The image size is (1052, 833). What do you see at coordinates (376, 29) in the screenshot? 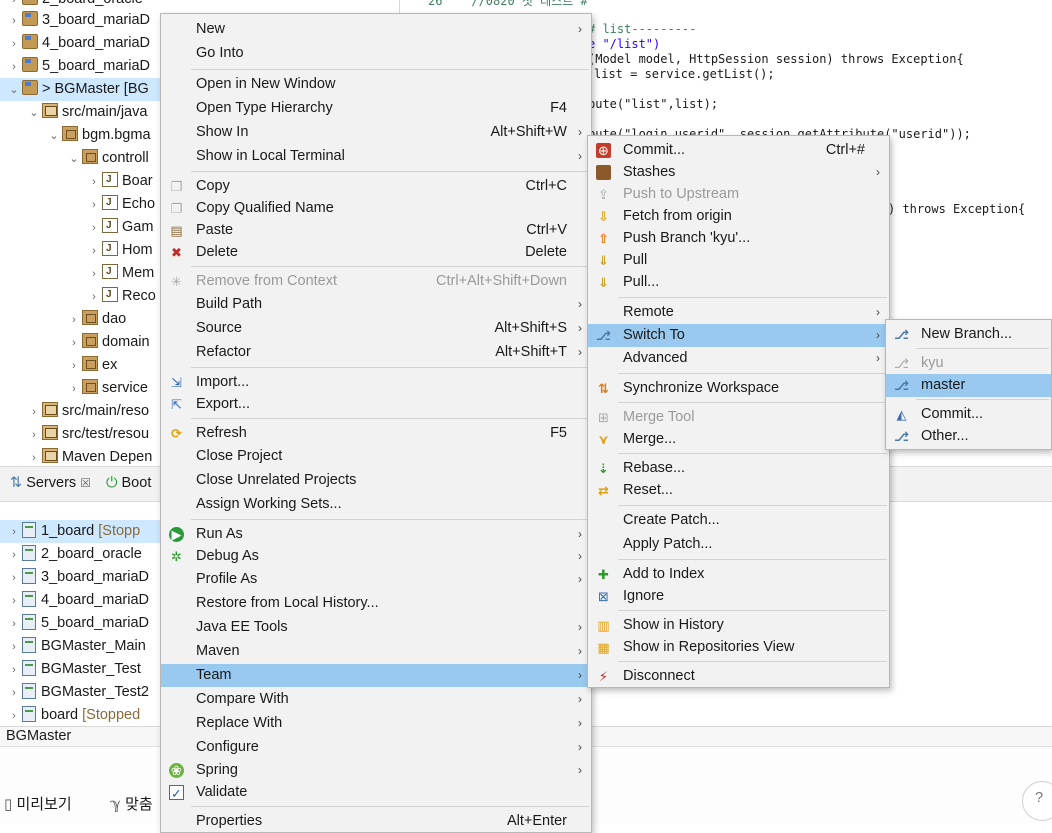
I see `menu-item-new: New ›` at bounding box center [376, 29].